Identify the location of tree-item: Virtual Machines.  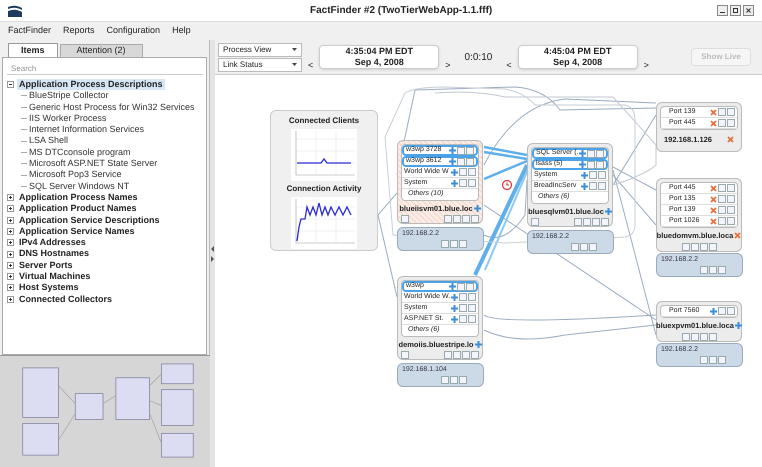
(54, 276).